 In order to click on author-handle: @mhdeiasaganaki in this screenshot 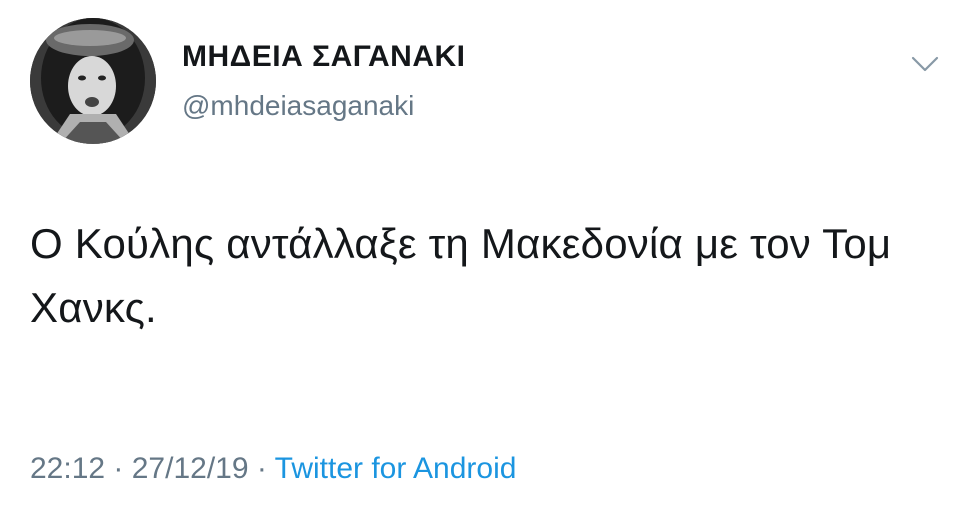, I will do `click(298, 106)`.